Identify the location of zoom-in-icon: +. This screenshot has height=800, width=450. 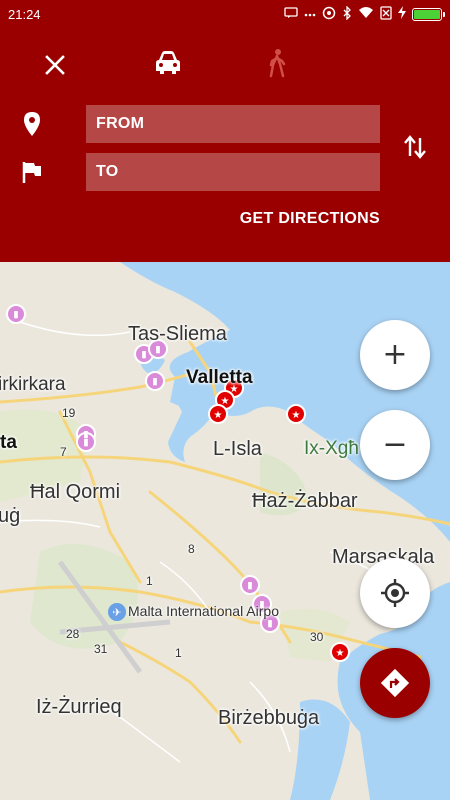
(395, 354).